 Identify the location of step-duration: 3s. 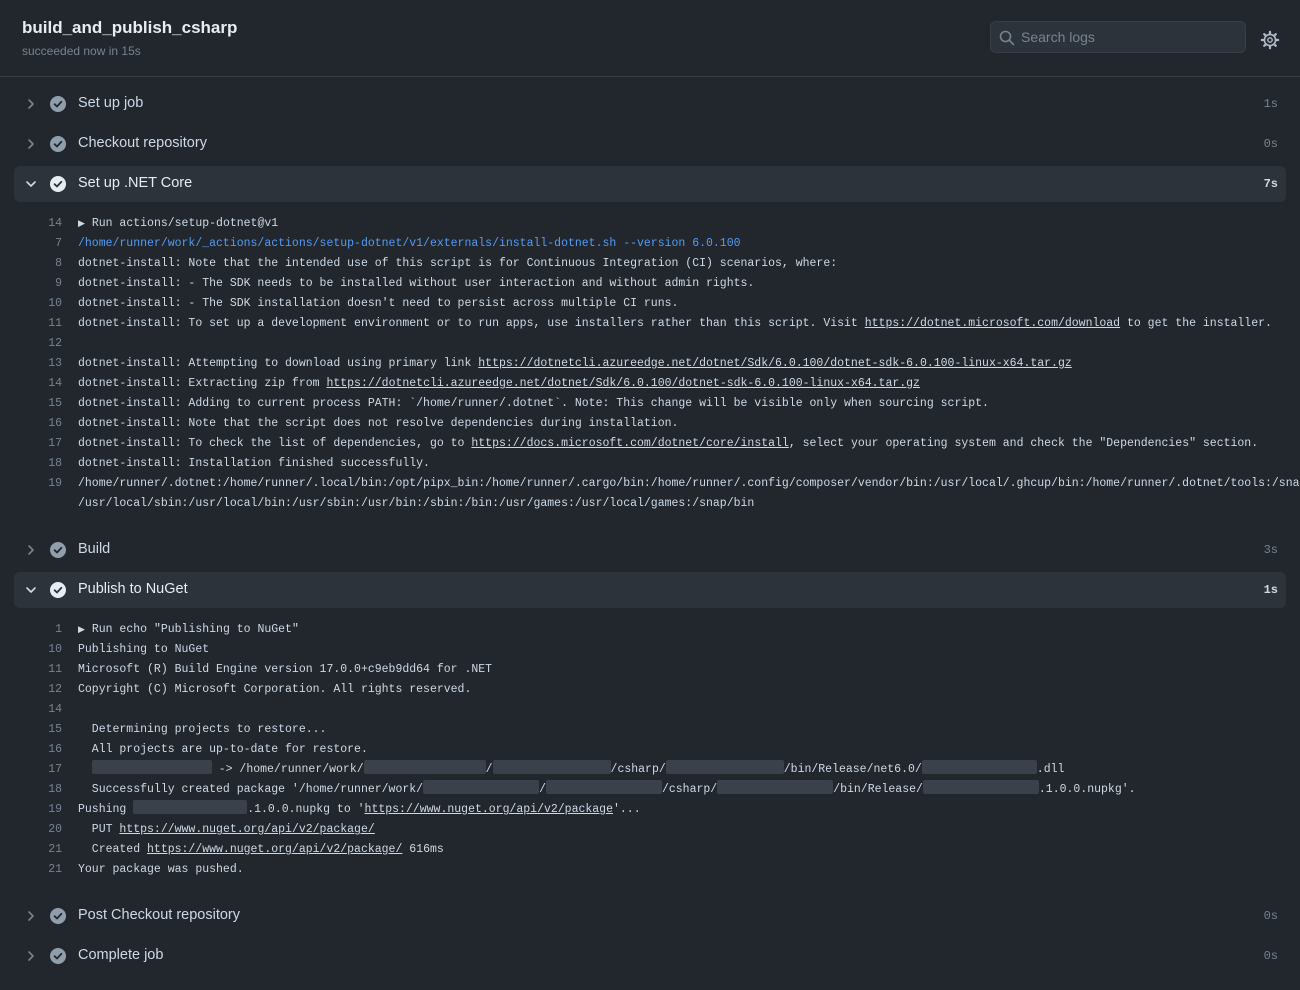
(1270, 550).